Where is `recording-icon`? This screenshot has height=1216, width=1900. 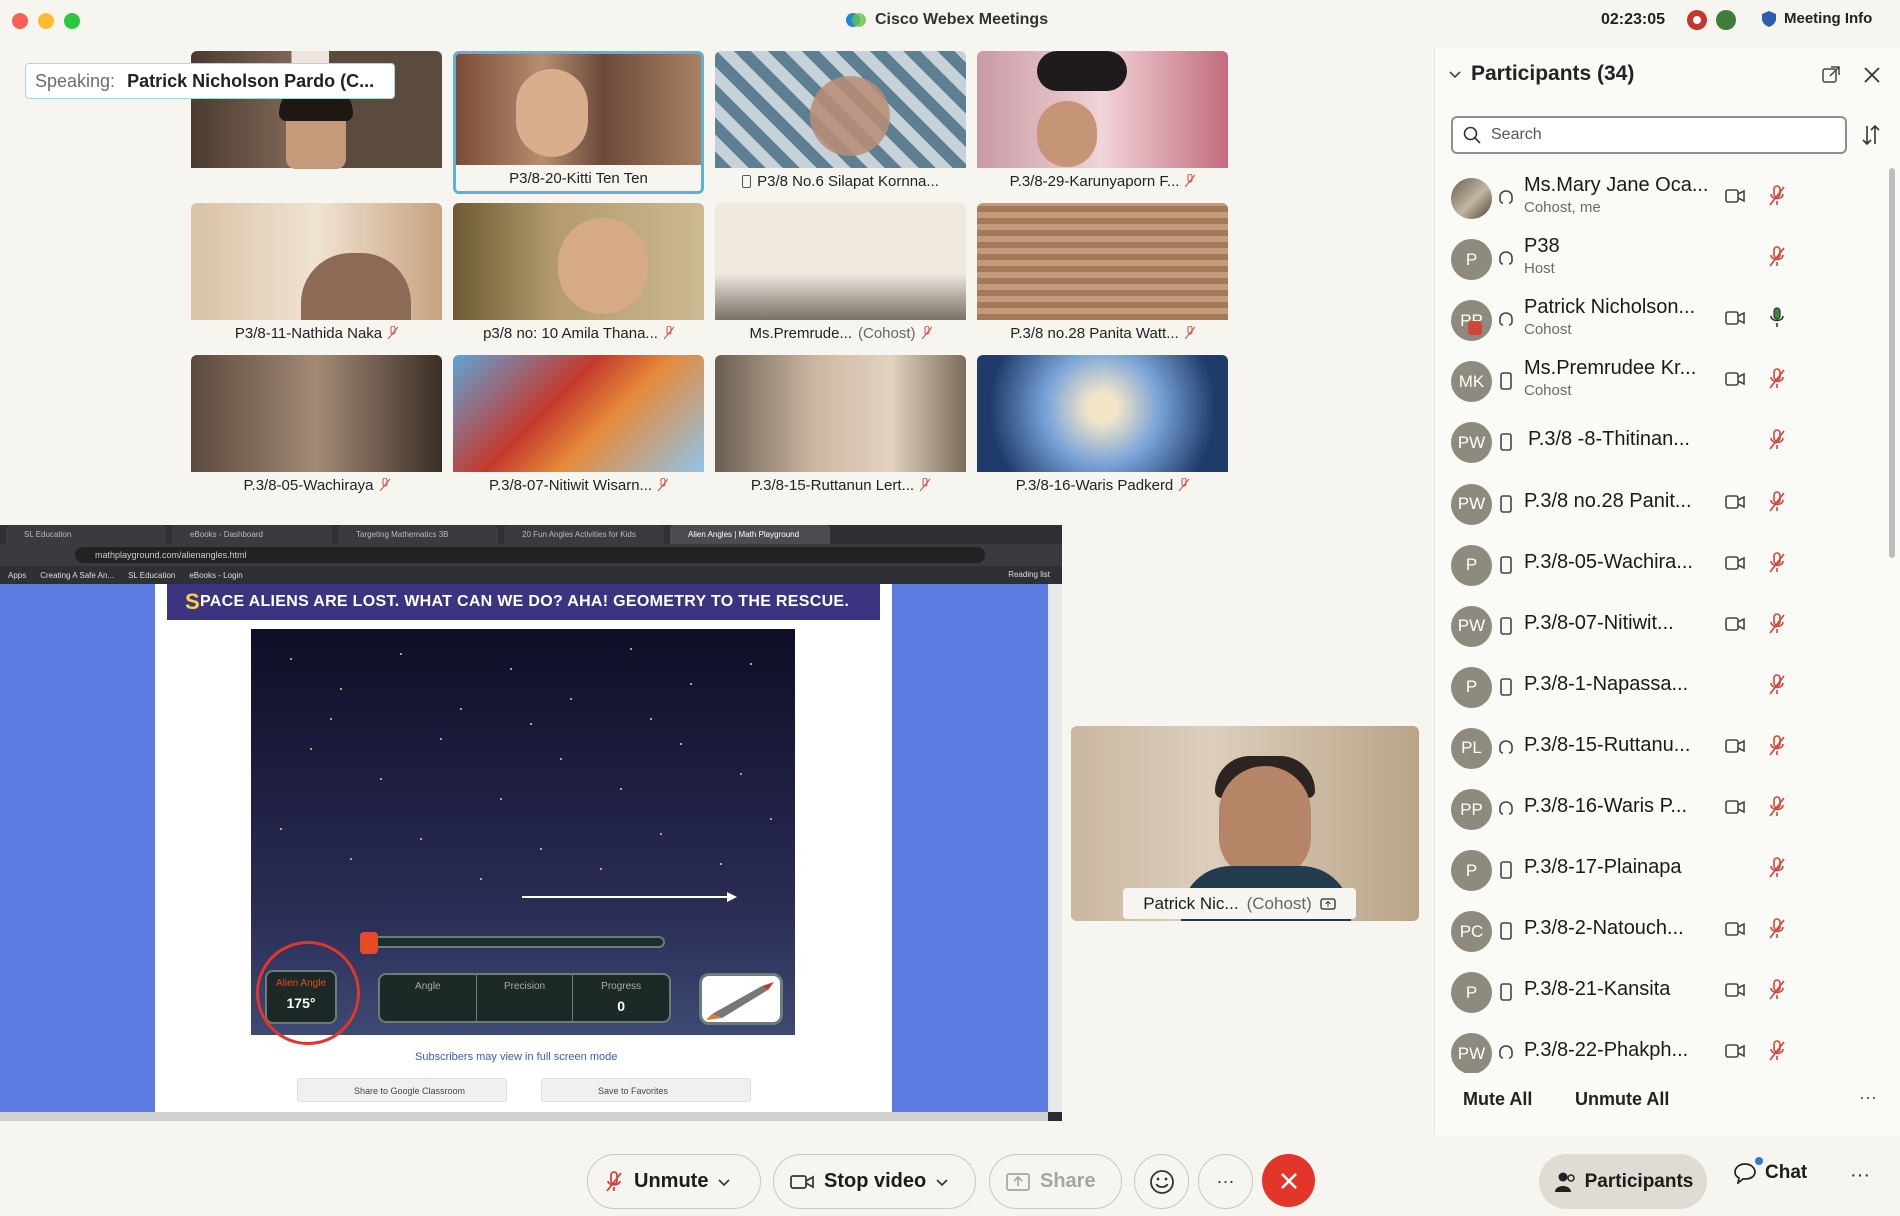 recording-icon is located at coordinates (1697, 20).